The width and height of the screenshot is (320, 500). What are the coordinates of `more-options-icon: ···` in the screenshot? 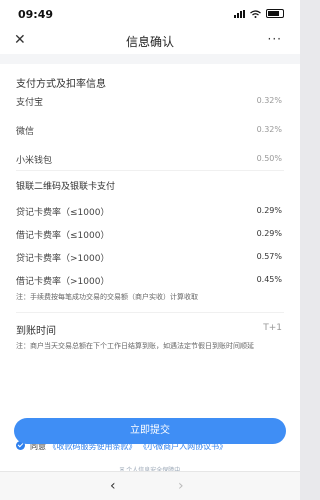 It's located at (275, 39).